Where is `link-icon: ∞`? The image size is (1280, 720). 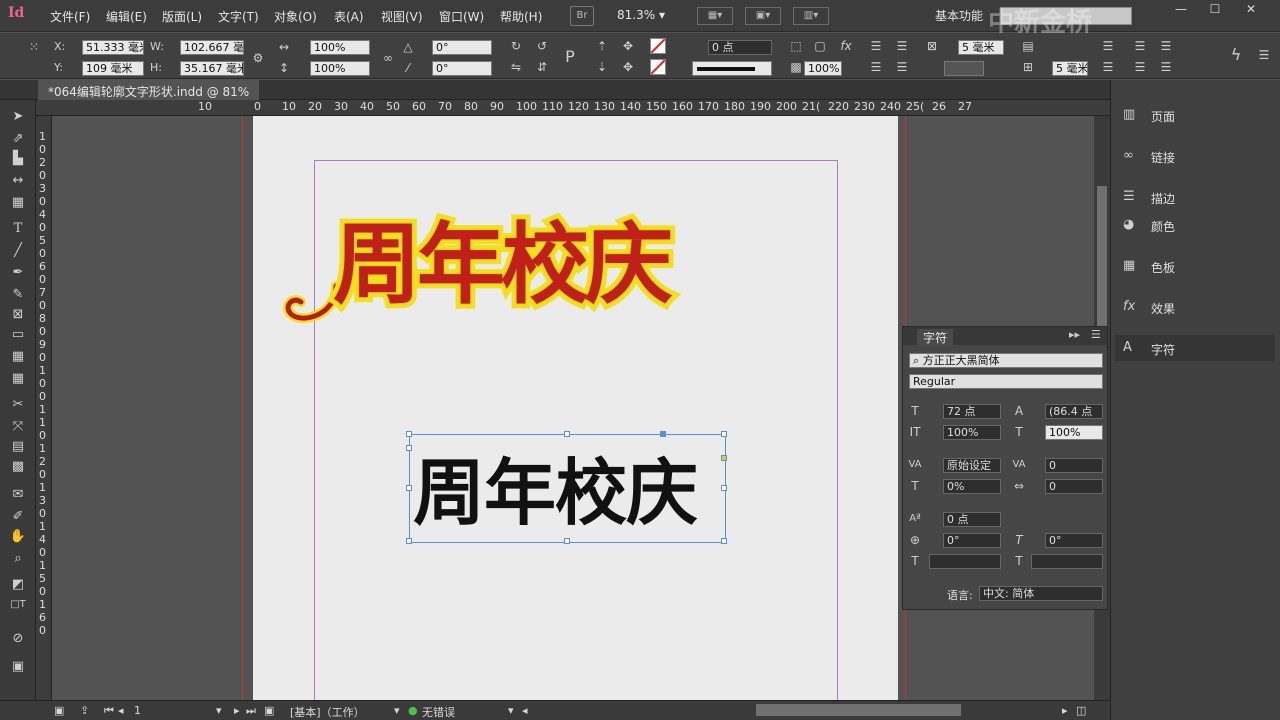
link-icon: ∞ is located at coordinates (388, 58).